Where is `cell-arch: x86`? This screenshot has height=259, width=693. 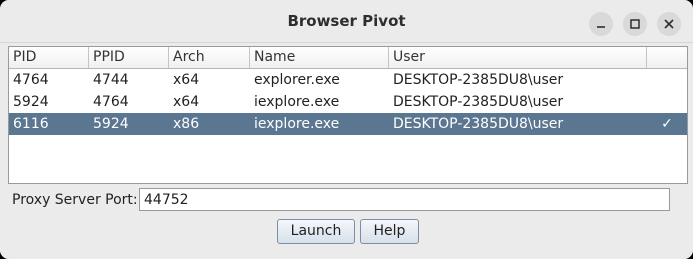 cell-arch: x86 is located at coordinates (186, 124).